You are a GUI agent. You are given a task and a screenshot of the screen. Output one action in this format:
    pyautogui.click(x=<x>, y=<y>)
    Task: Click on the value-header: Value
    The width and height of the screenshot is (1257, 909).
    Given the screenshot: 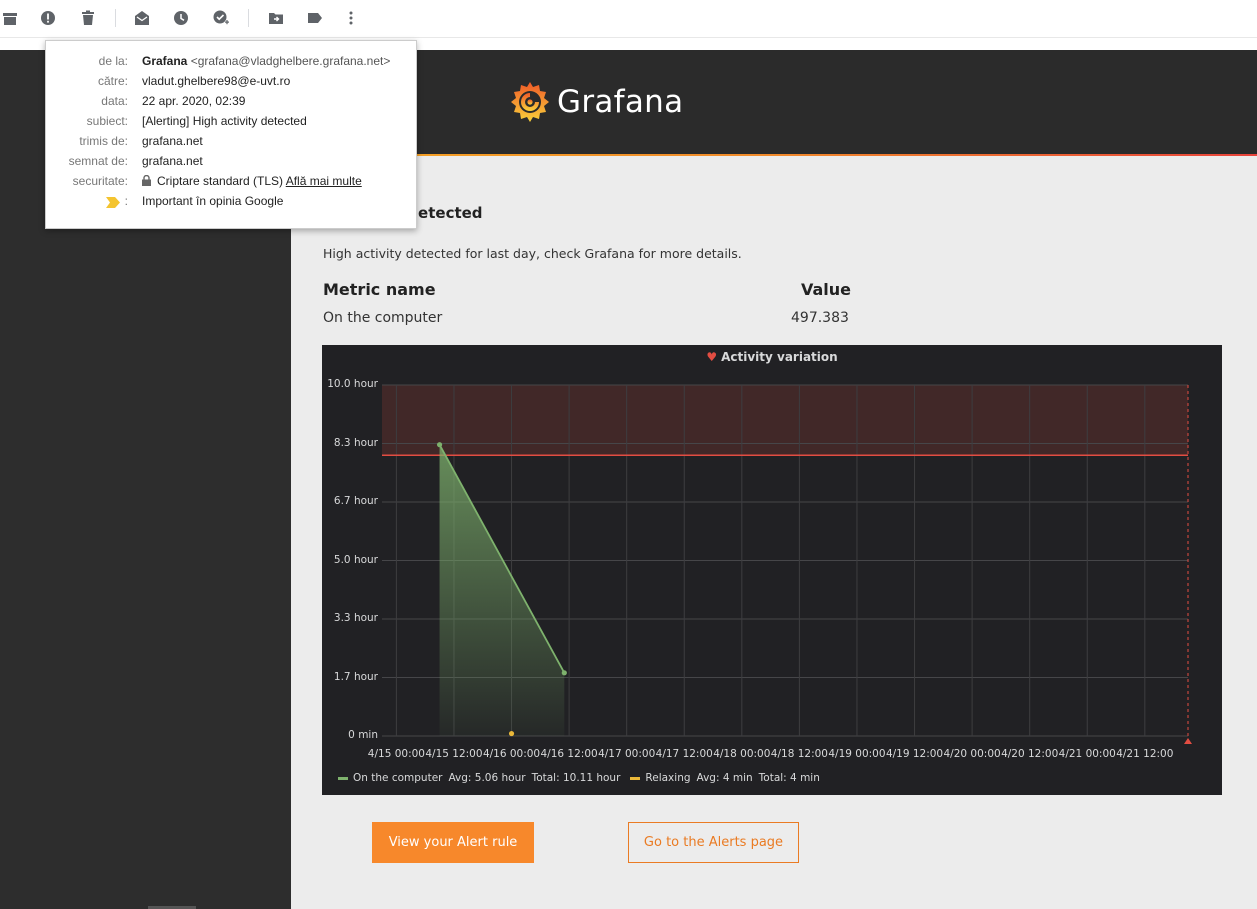 What is the action you would take?
    pyautogui.click(x=826, y=289)
    